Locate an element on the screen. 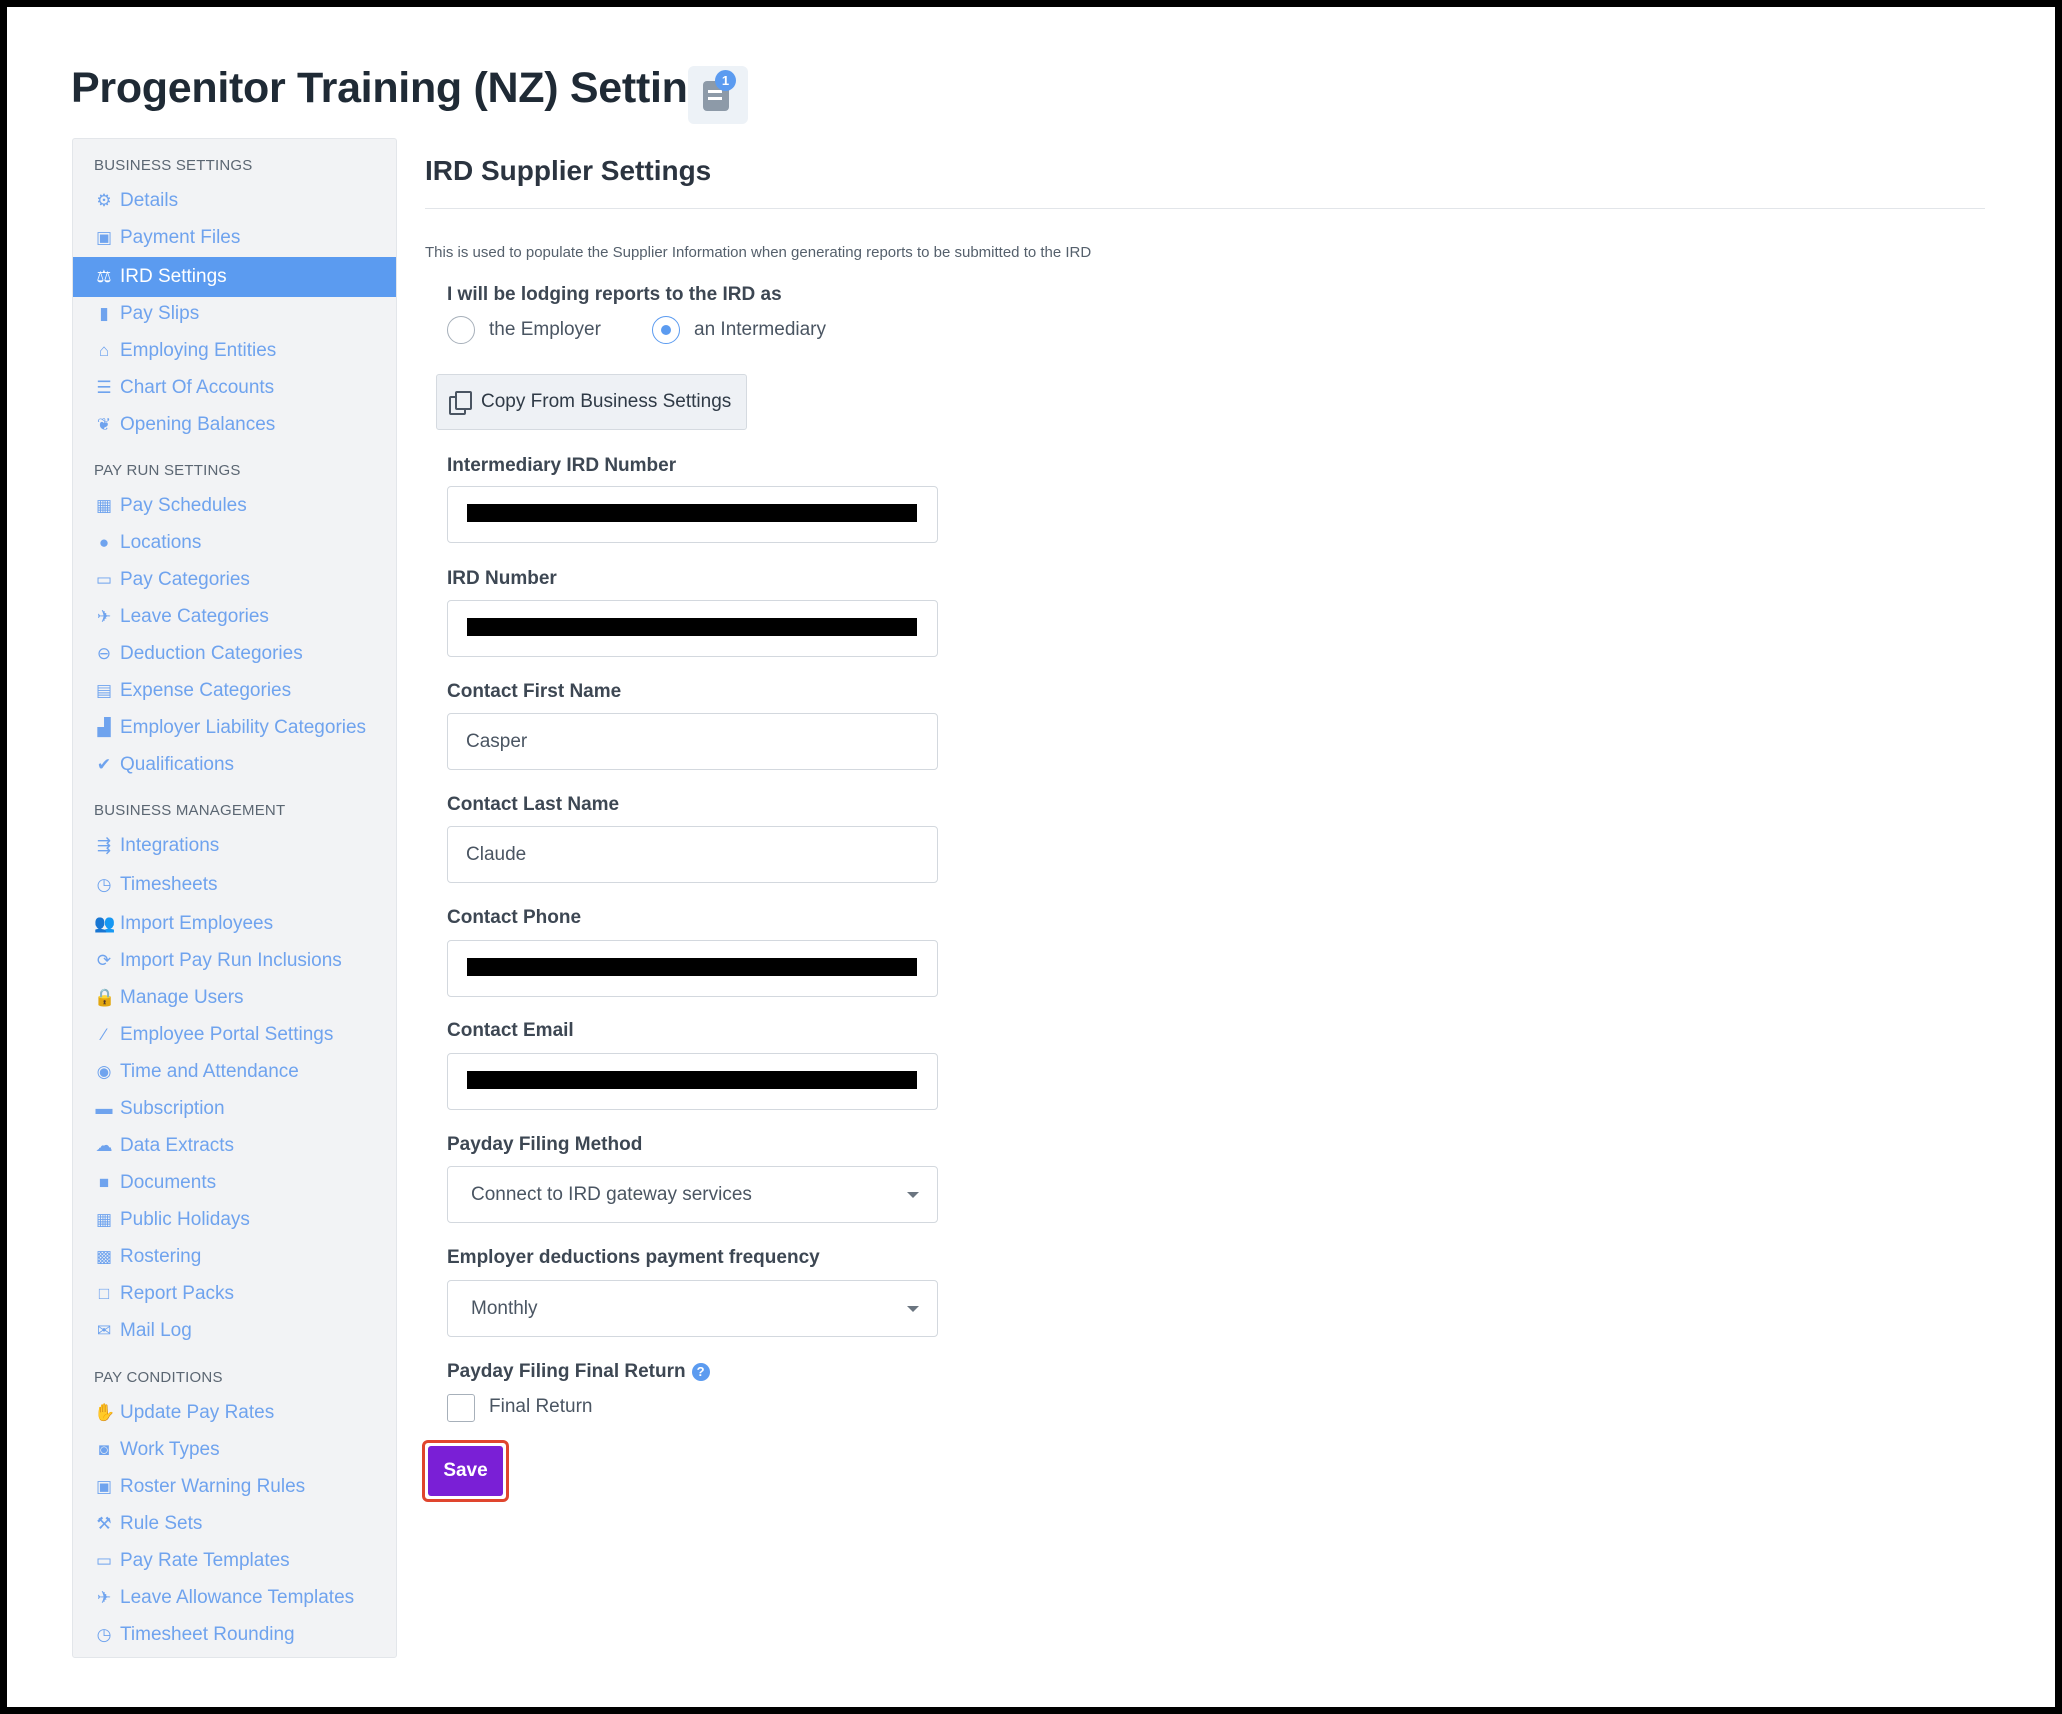  save-button: Save is located at coordinates (465, 1471).